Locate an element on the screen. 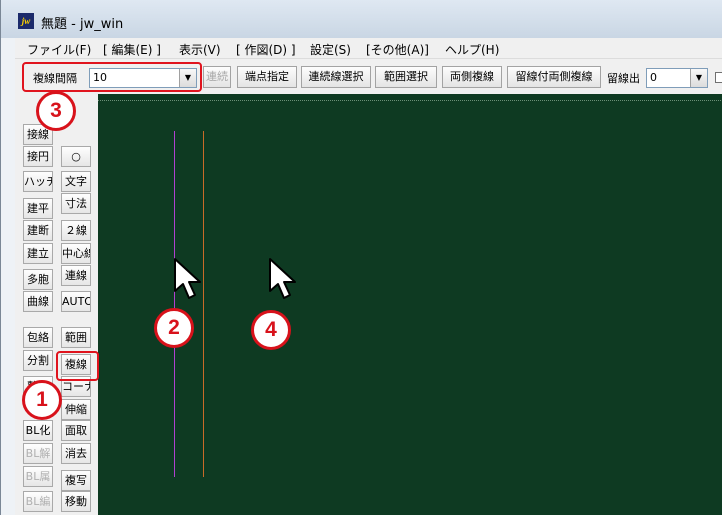 Image resolution: width=722 pixels, height=515 pixels. palette-col1-button: 建断 is located at coordinates (38, 230).